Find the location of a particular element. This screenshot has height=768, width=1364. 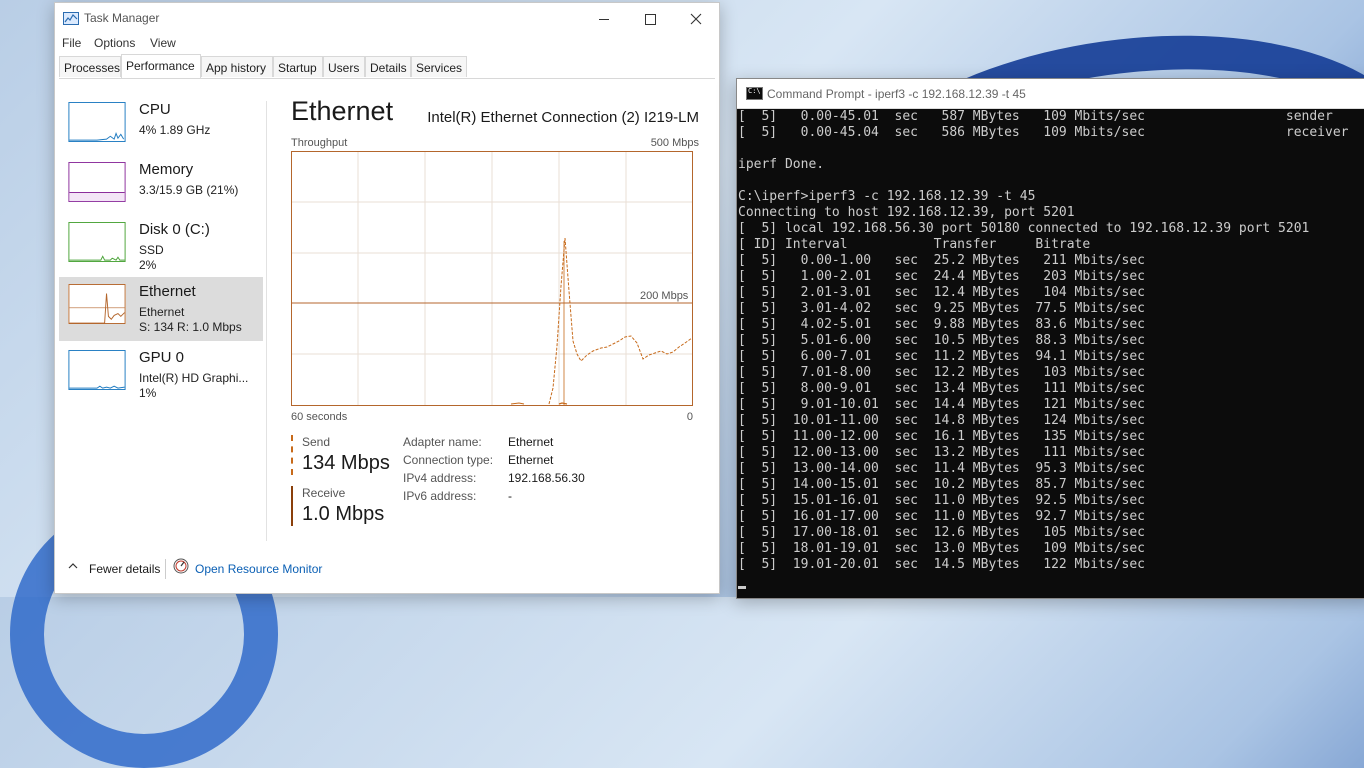

sidebar-item-usage: 1% is located at coordinates (148, 393).